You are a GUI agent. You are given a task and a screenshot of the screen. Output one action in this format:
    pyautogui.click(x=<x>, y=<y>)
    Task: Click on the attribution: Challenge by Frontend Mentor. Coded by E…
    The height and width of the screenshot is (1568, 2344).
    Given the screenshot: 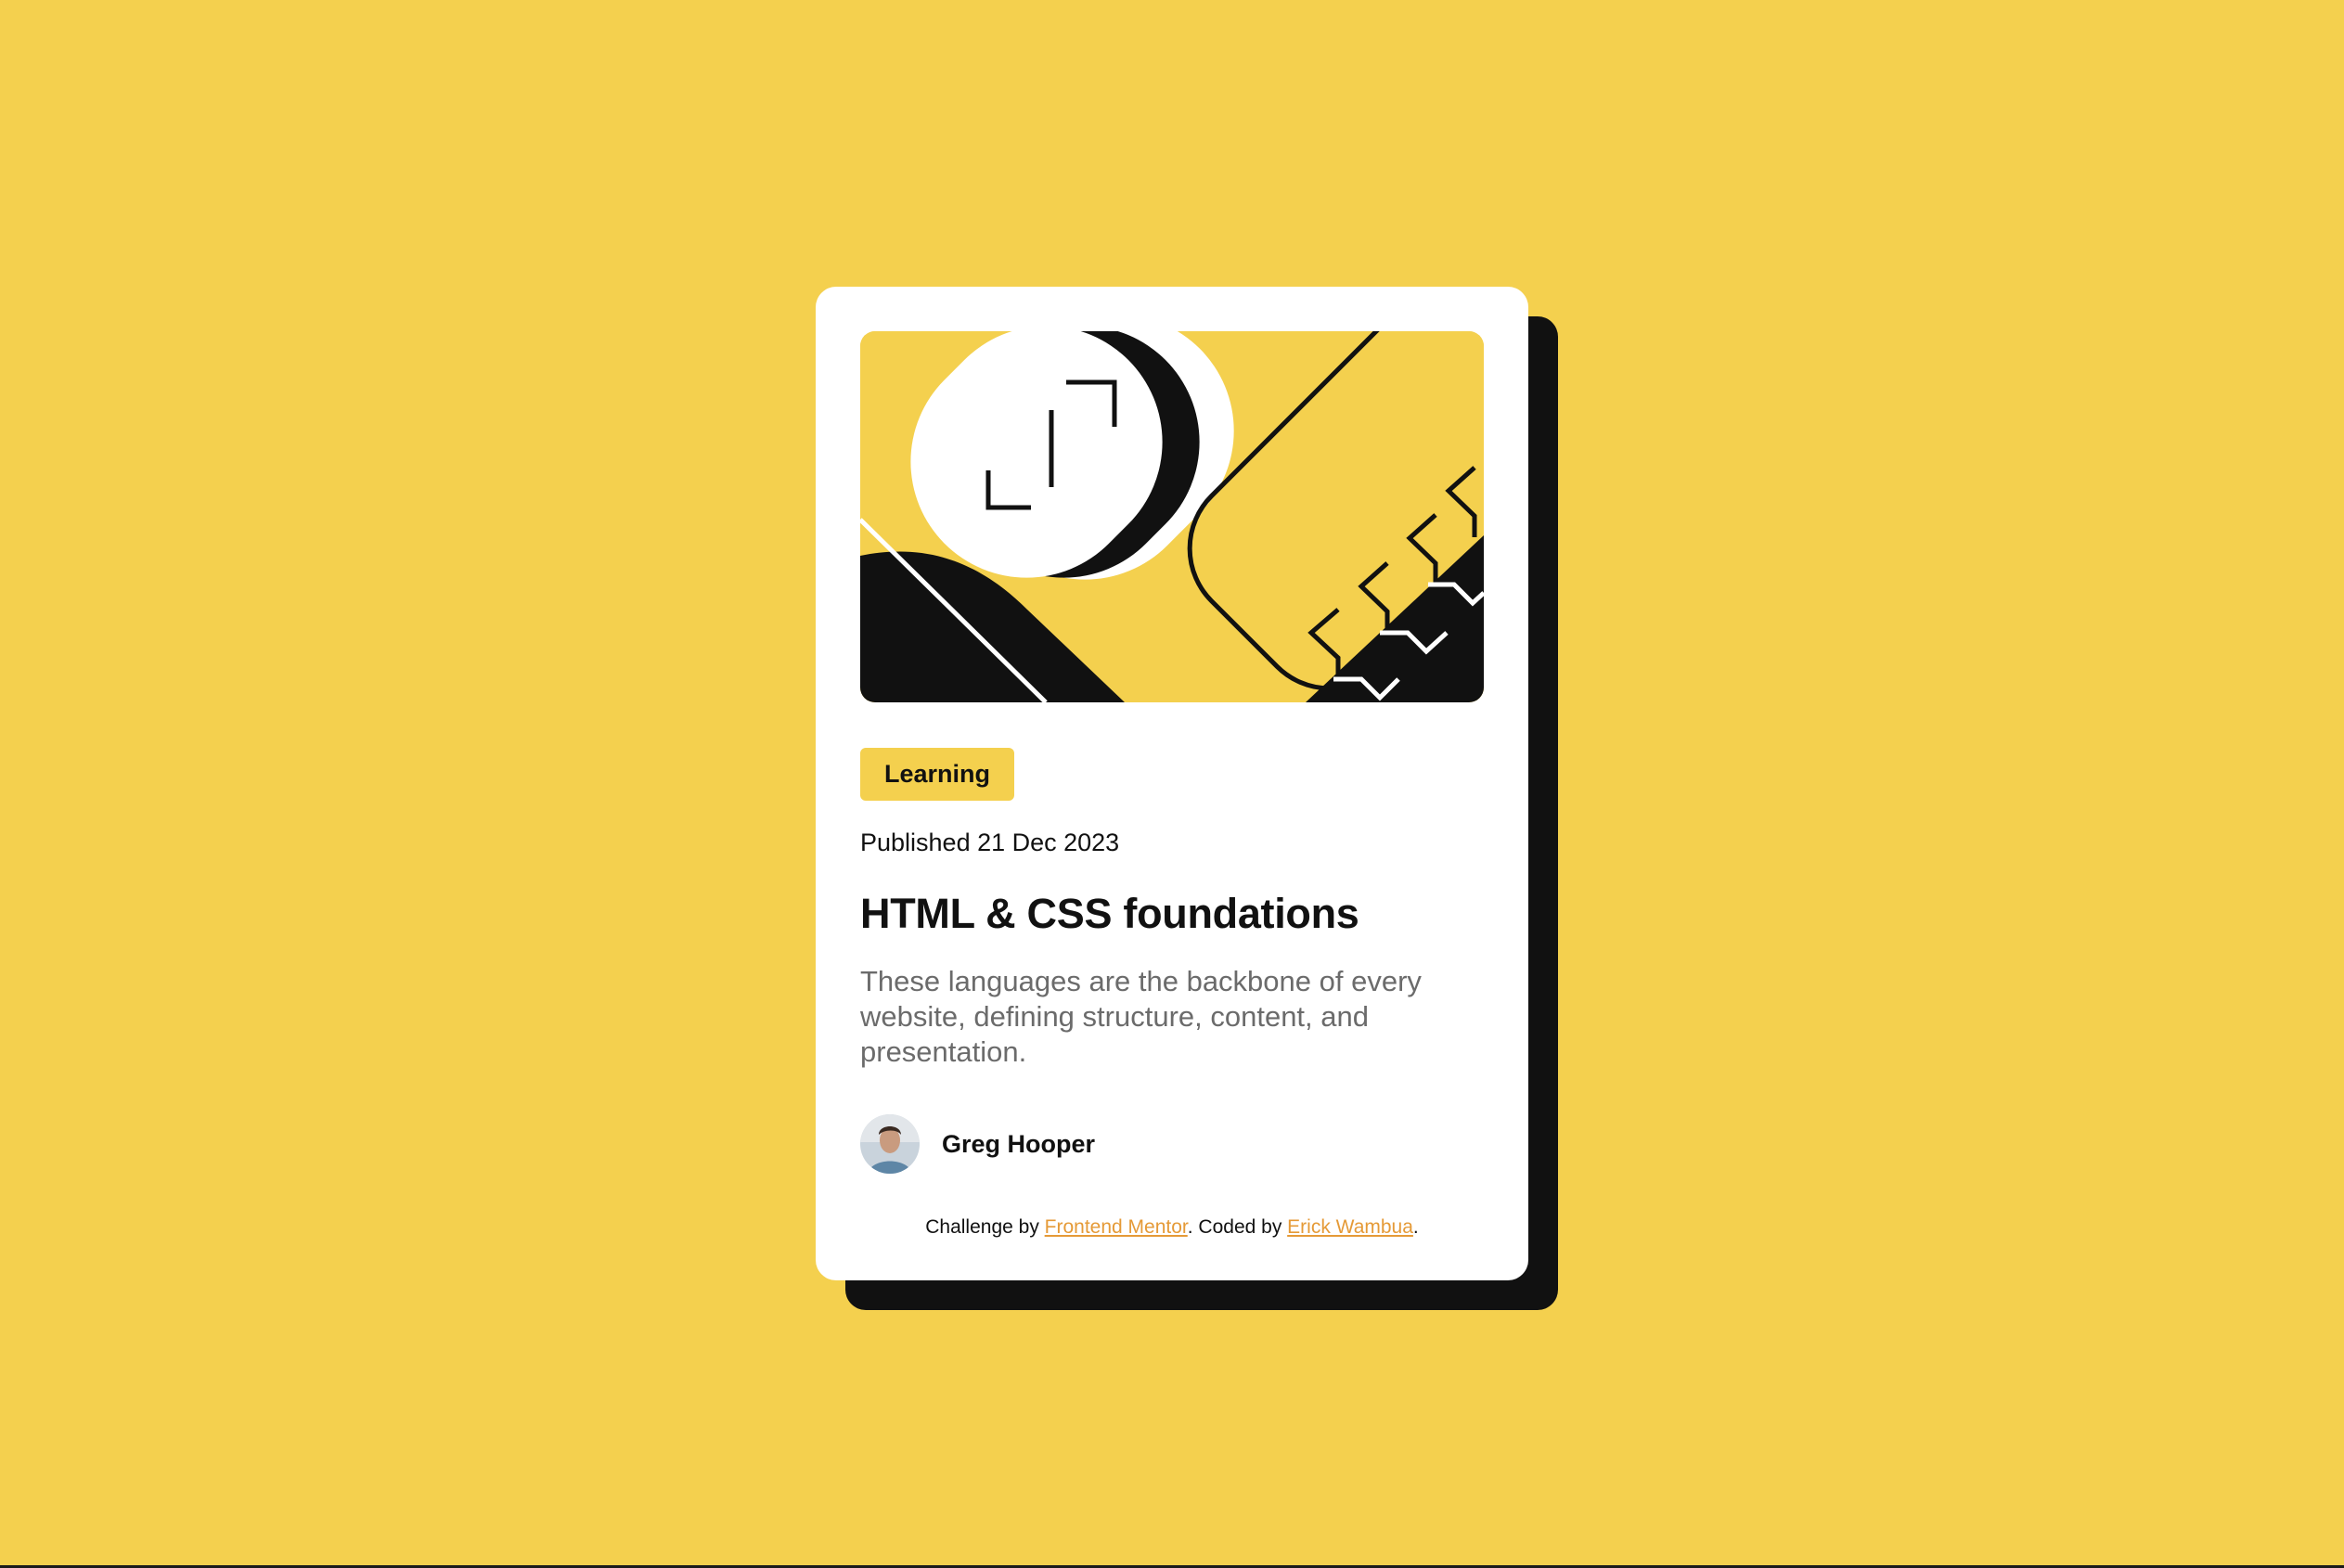 What is the action you would take?
    pyautogui.click(x=1172, y=1228)
    